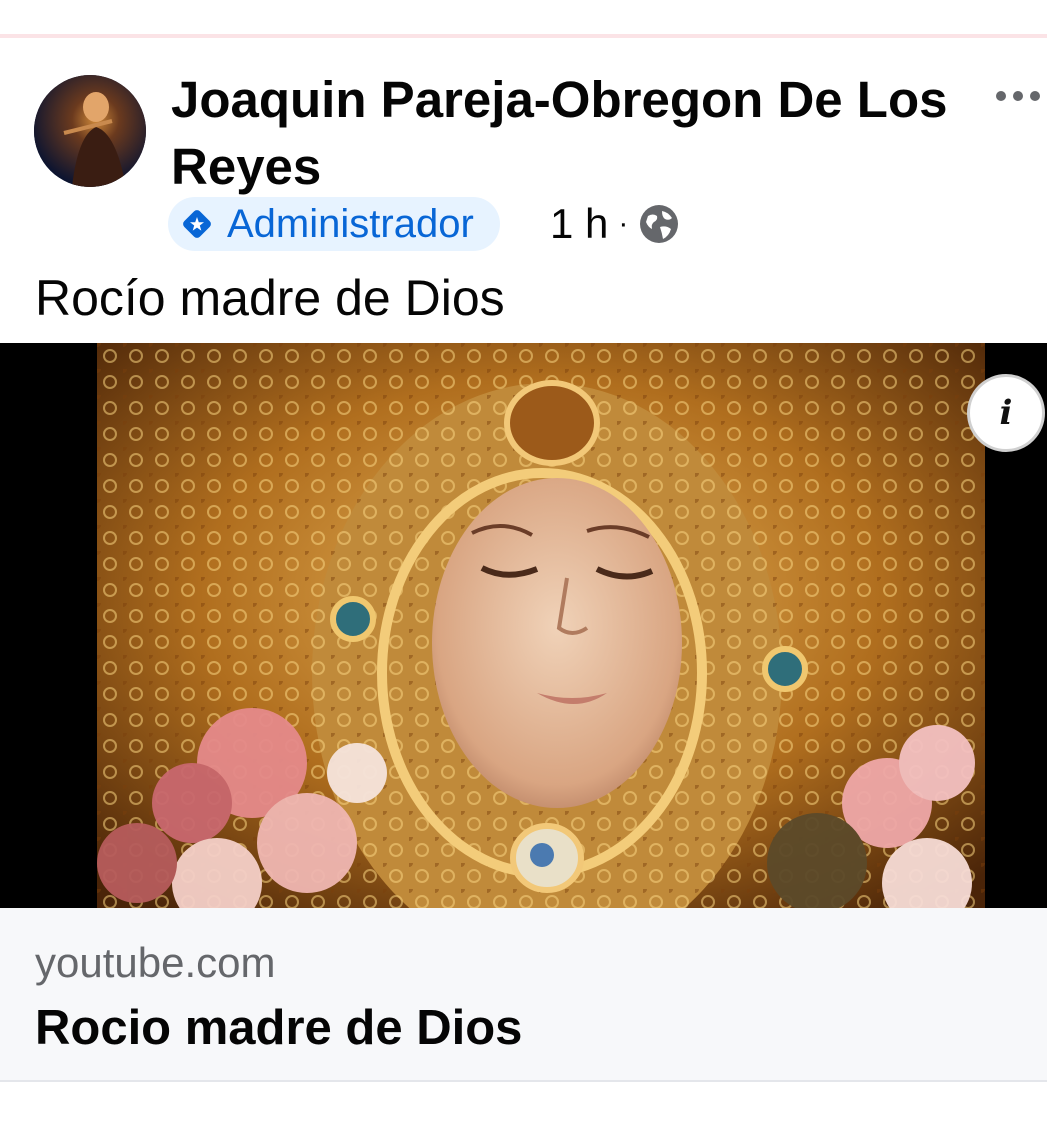 The width and height of the screenshot is (1047, 1121). I want to click on author-avatar, so click(90, 131).